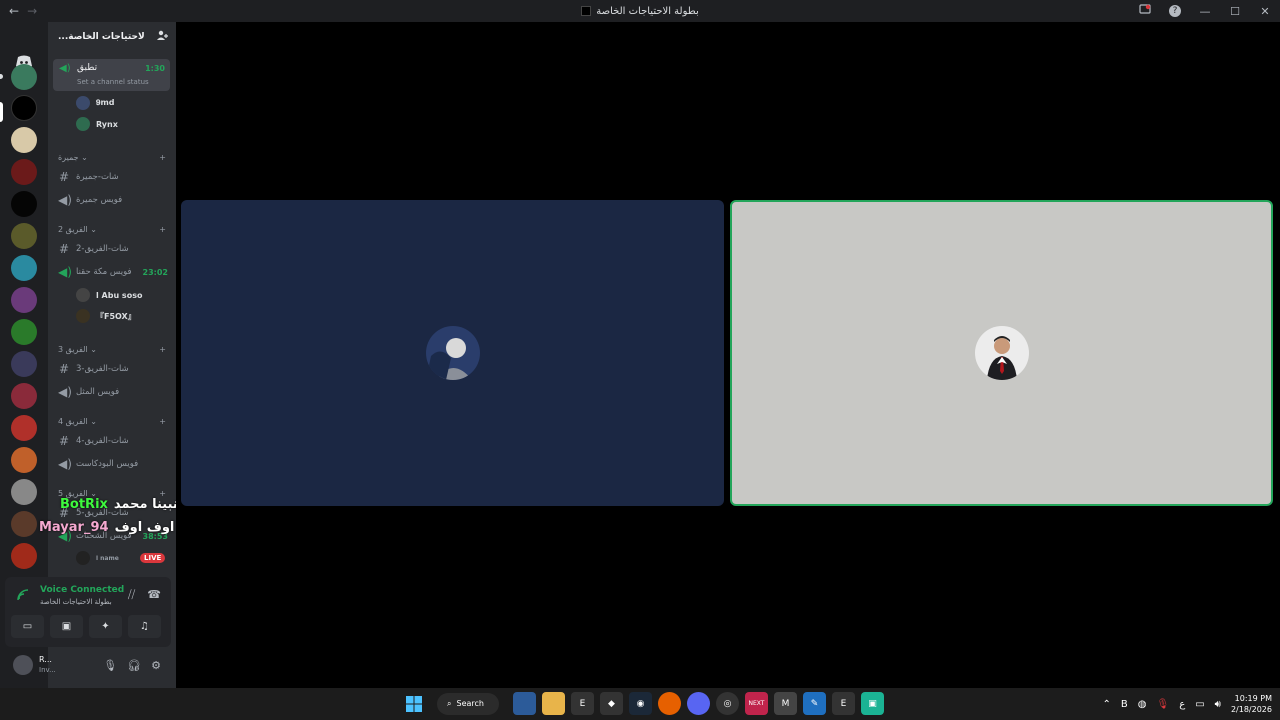  Describe the element at coordinates (109, 295) in the screenshot. I see `voice-user: ا Abu soso` at that location.